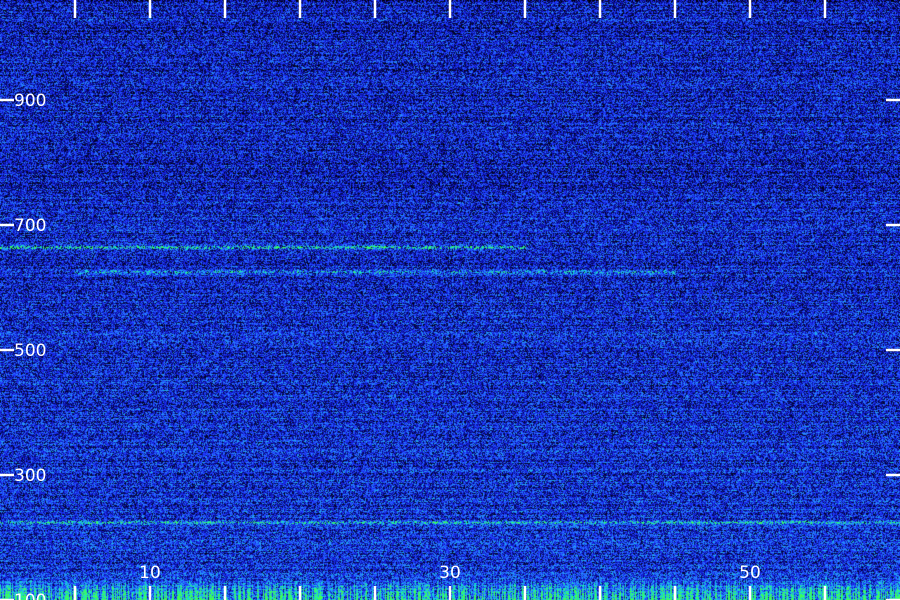 The width and height of the screenshot is (900, 600). Describe the element at coordinates (30, 476) in the screenshot. I see `y-tick-label: 300` at that location.